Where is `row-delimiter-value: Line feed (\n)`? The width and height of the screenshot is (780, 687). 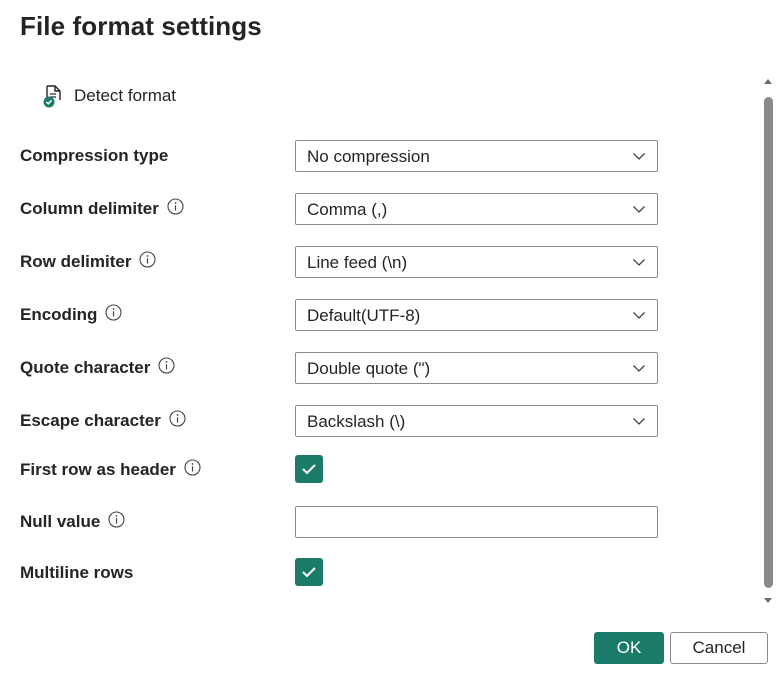
row-delimiter-value: Line feed (\n) is located at coordinates (357, 262).